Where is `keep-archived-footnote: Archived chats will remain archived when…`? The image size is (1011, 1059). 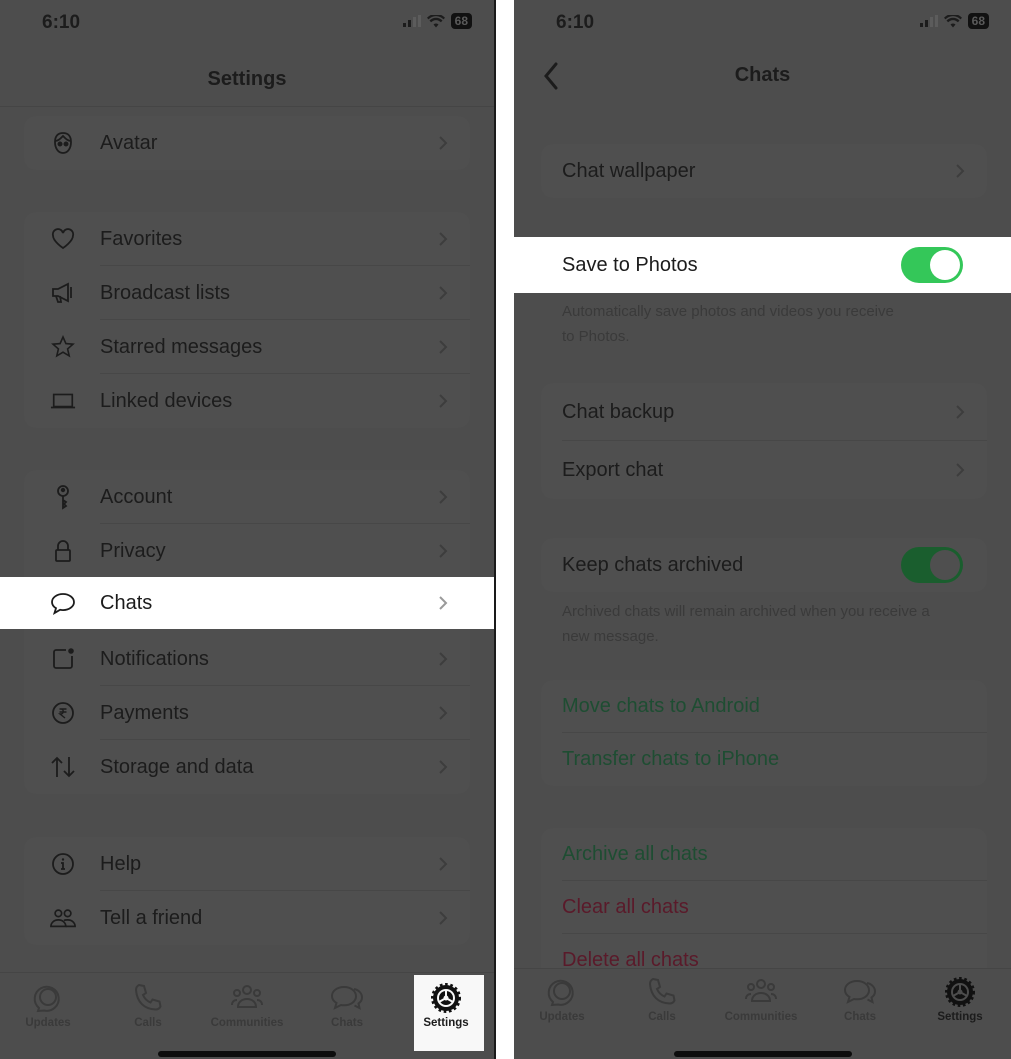
keep-archived-footnote: Archived chats will remain archived when… is located at coordinates (746, 624).